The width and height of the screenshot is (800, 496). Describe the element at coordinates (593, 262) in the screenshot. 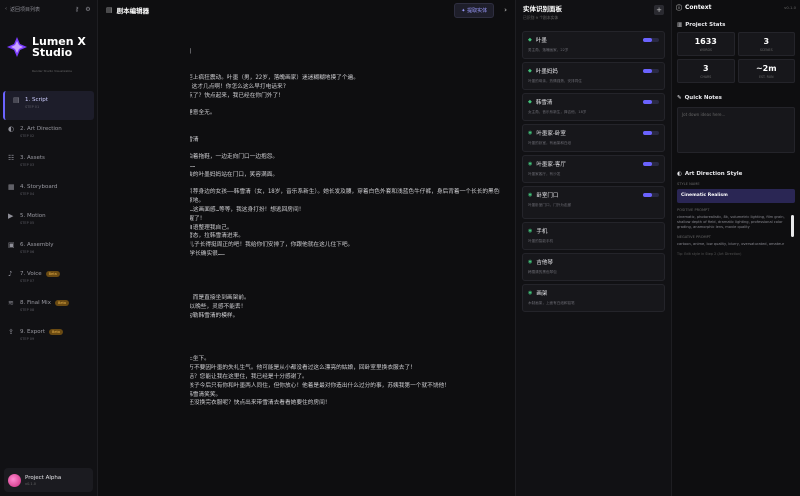

I see `entity-name-row: ◉ 吉他琴` at that location.